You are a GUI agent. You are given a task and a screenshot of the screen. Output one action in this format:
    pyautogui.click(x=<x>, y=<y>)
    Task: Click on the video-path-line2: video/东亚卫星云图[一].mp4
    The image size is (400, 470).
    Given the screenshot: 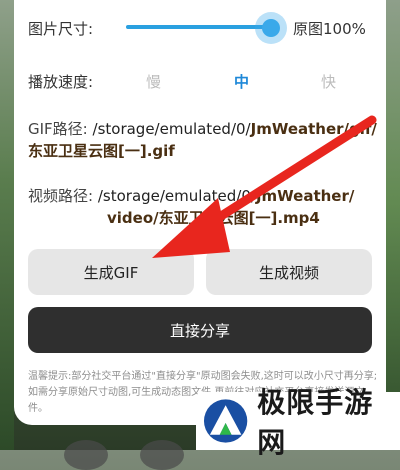 What is the action you would take?
    pyautogui.click(x=213, y=217)
    